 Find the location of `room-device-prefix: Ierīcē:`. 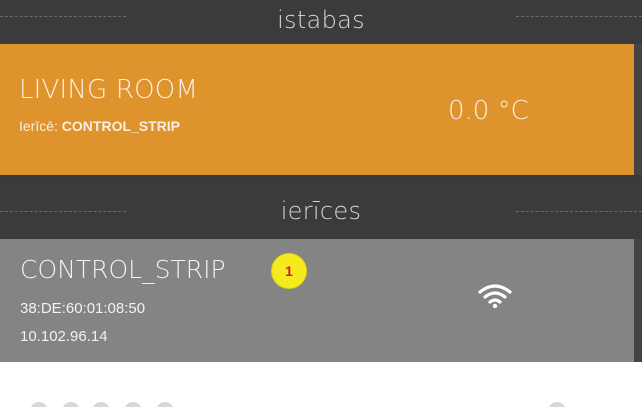

room-device-prefix: Ierīcē: is located at coordinates (40, 126).